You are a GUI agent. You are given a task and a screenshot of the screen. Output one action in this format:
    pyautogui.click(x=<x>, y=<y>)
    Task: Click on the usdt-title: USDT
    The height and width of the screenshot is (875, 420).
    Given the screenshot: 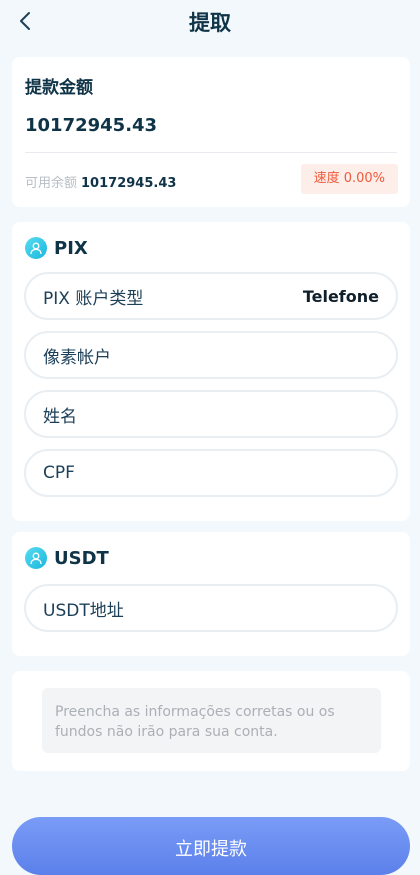 What is the action you would take?
    pyautogui.click(x=81, y=558)
    